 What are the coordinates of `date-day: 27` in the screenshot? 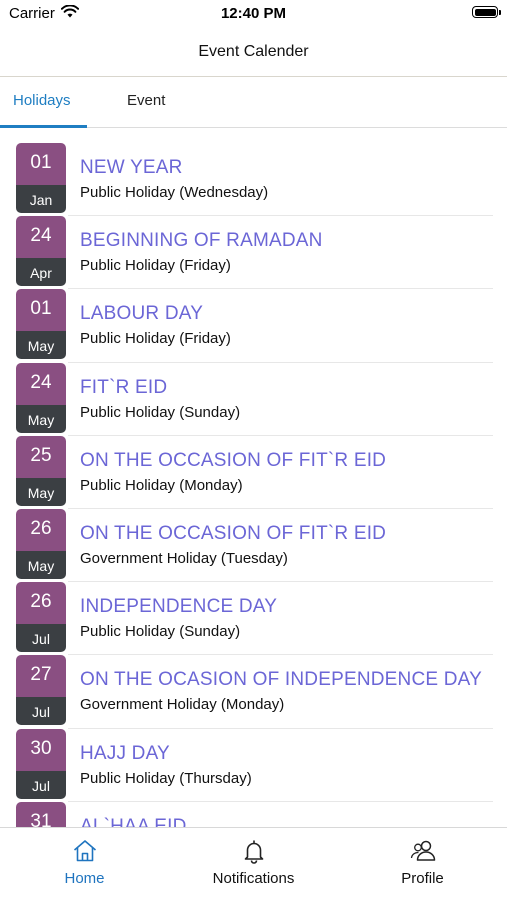 It's located at (41, 676).